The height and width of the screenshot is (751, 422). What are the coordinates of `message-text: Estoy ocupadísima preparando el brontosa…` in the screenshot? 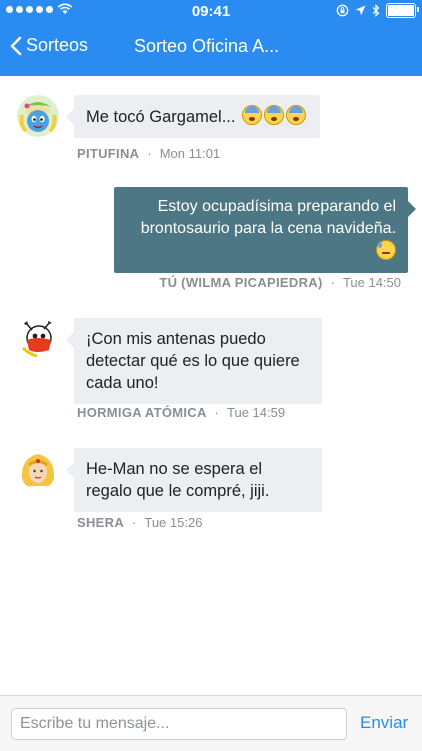 It's located at (268, 217).